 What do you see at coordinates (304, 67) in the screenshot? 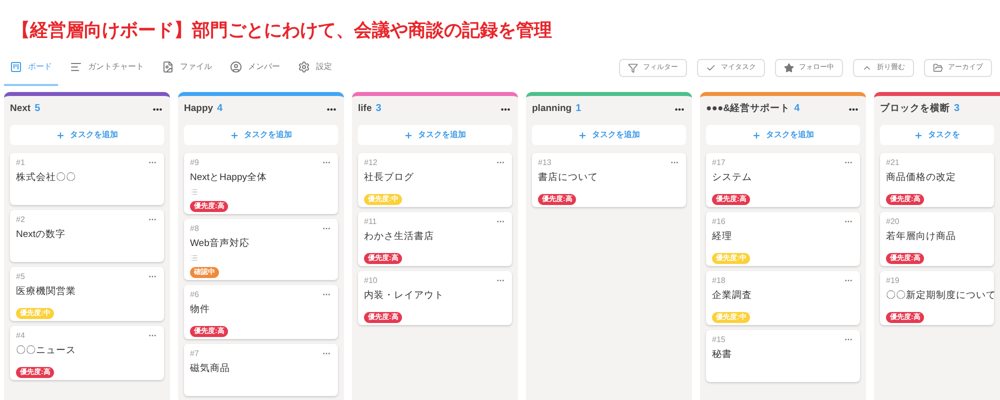
I see `settings-icon` at bounding box center [304, 67].